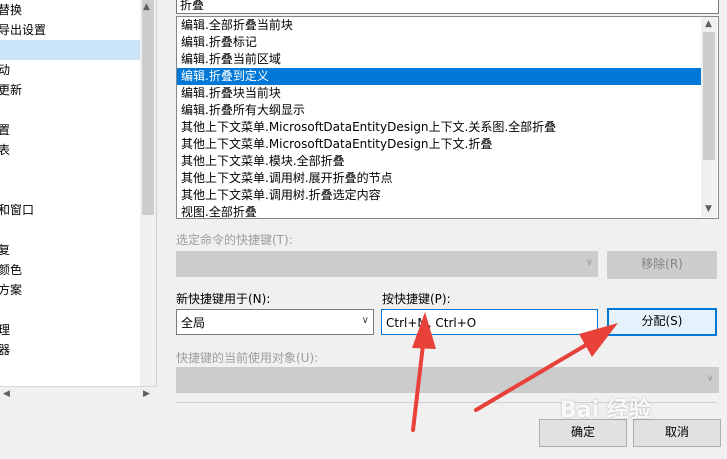 This screenshot has width=727, height=459. Describe the element at coordinates (5, 350) in the screenshot. I see `tree-item-label: 器` at that location.